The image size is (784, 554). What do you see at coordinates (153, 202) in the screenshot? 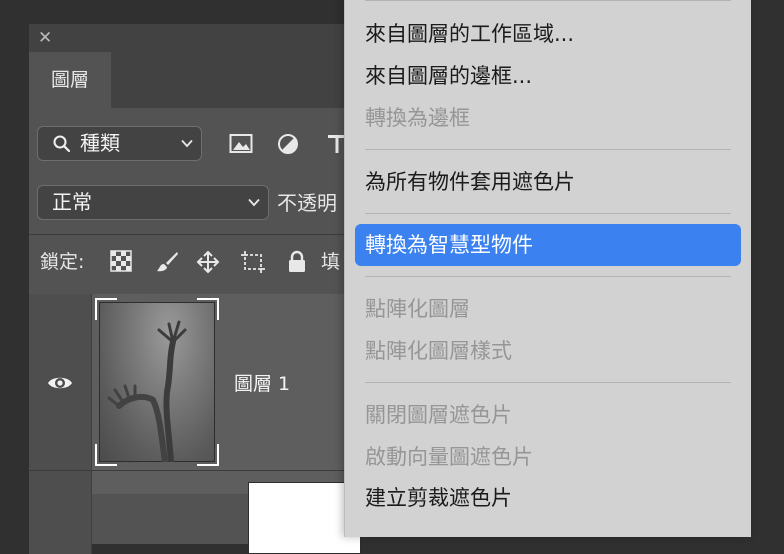
I see `blend-mode-select: 正常` at bounding box center [153, 202].